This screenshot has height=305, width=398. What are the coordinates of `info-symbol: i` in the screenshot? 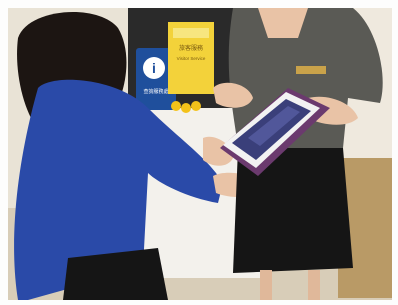 It's located at (154, 68).